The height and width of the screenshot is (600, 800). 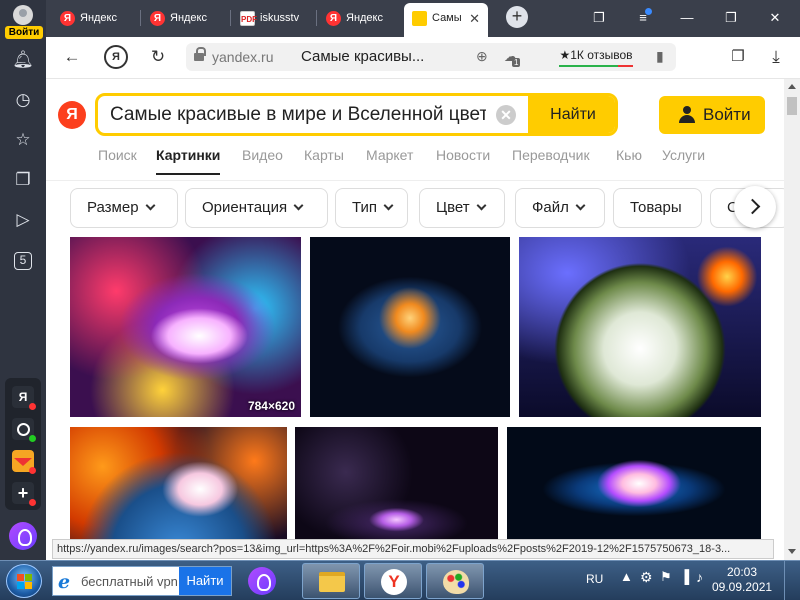 What do you see at coordinates (482, 56) in the screenshot?
I see `zoom-icon: ⊕` at bounding box center [482, 56].